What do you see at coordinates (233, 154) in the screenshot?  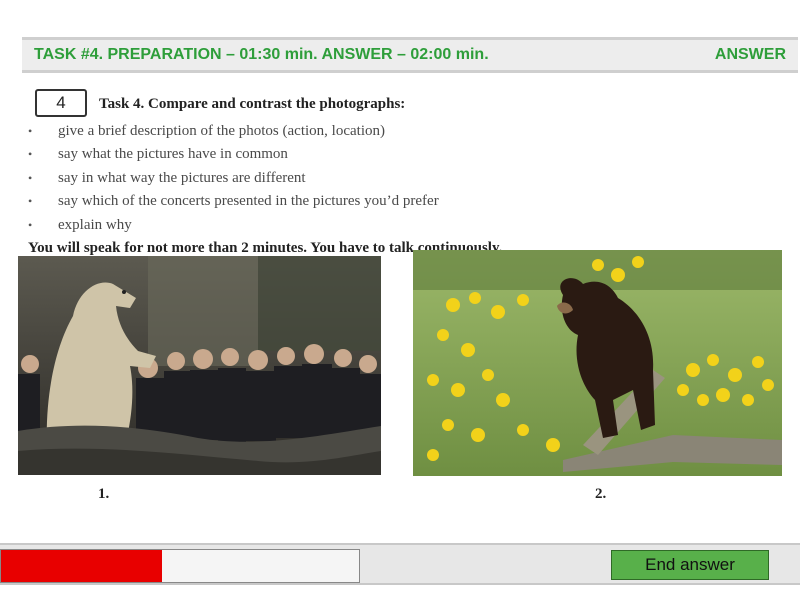 I see `list-item: • say what the pictures have in common` at bounding box center [233, 154].